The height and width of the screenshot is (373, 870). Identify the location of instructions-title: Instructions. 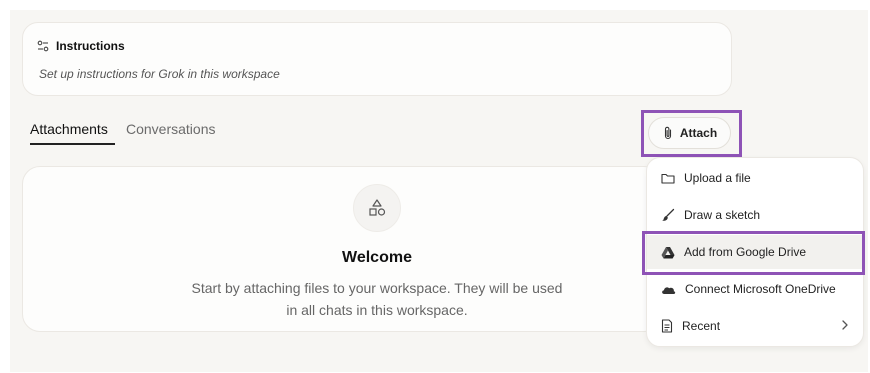
(90, 46).